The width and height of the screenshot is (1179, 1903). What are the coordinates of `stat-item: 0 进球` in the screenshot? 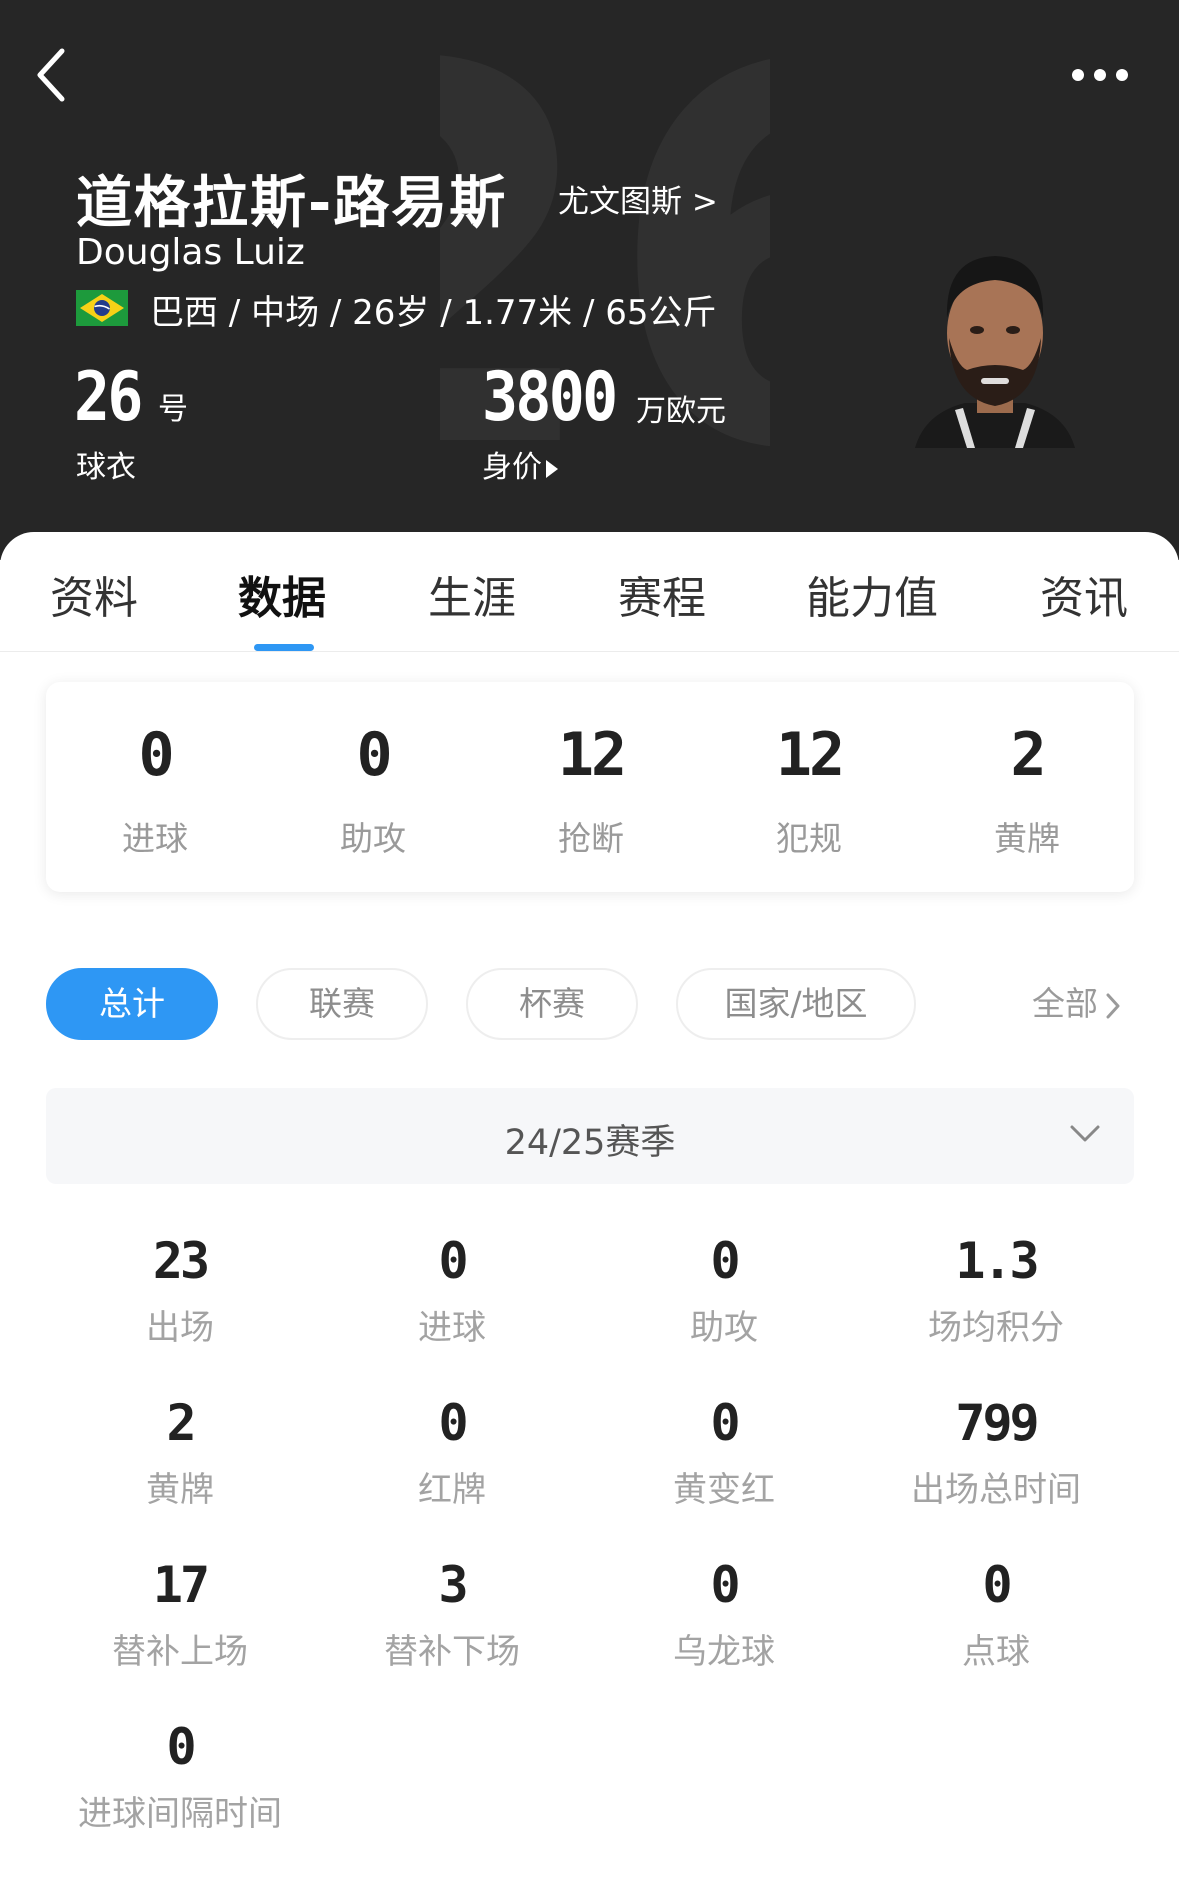 It's located at (452, 1292).